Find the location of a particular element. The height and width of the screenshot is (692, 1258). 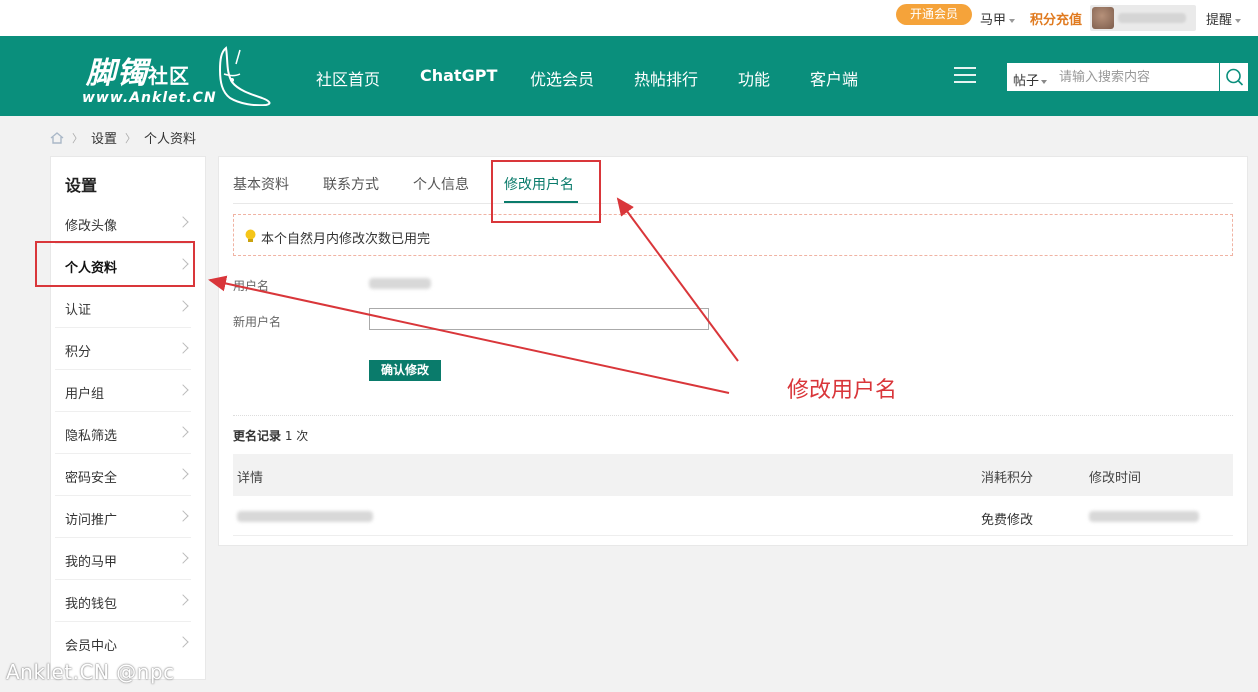

site-logo: 脚镯社区 www.Anklet.CN is located at coordinates (177, 77).